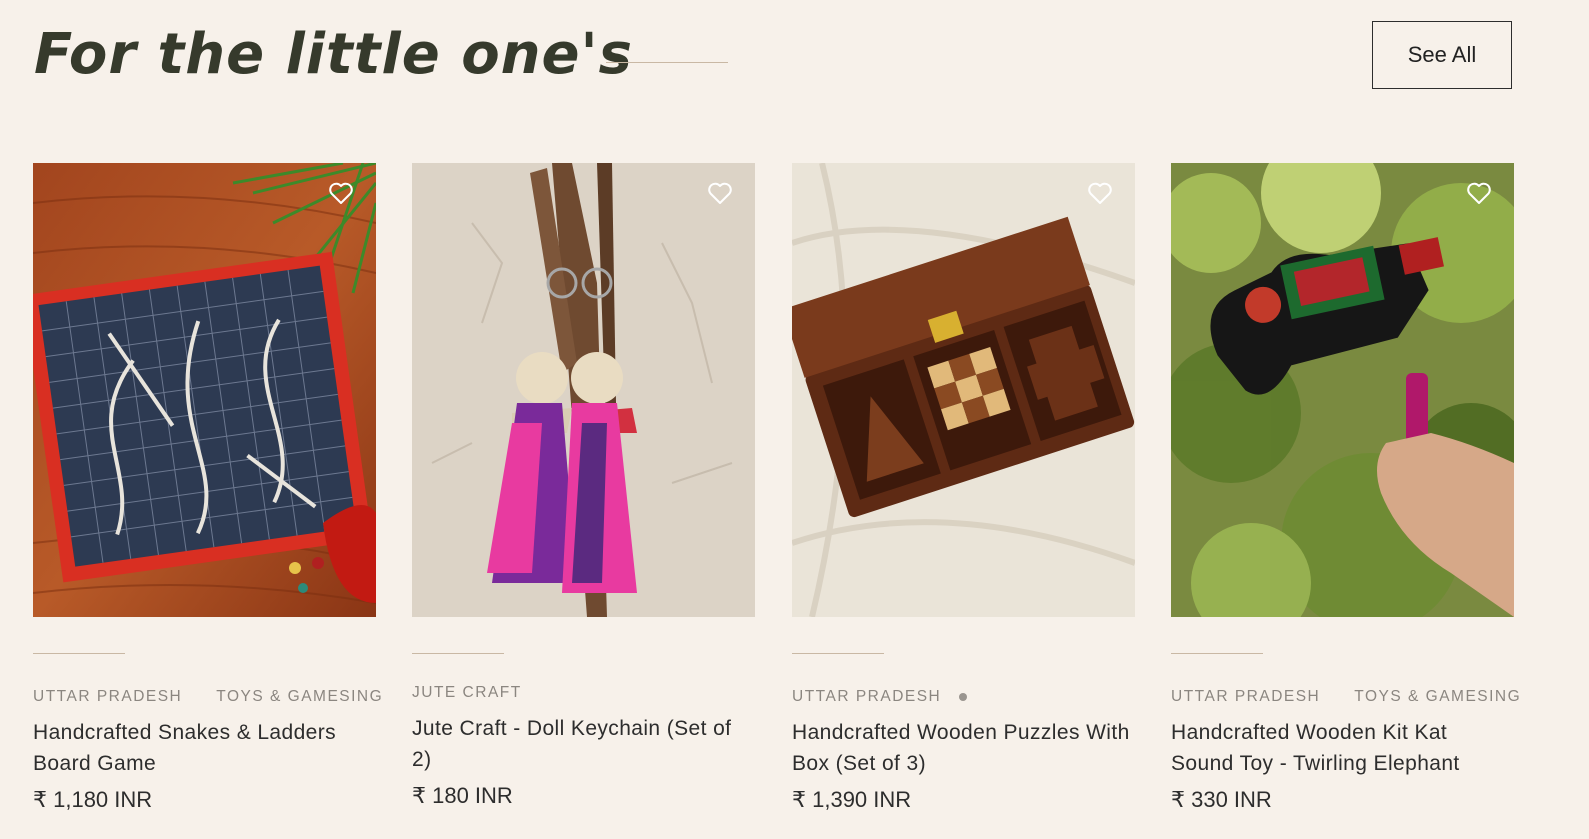 The image size is (1589, 839). I want to click on product-image-doll-keychain, so click(583, 390).